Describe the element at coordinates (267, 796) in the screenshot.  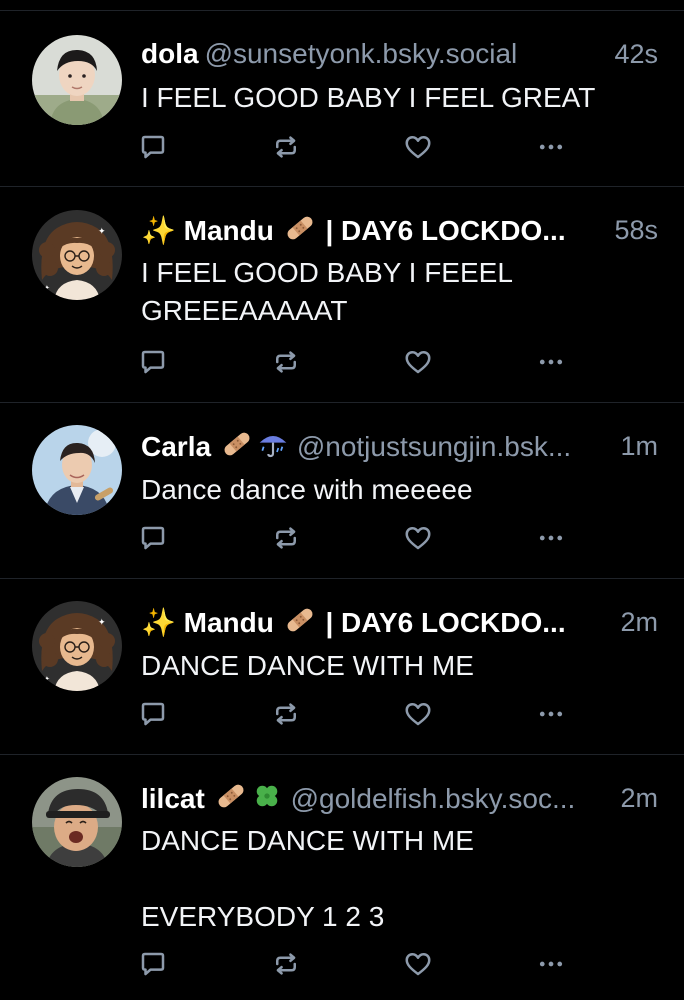
I see `four-leaf-clover-emoji-icon` at that location.